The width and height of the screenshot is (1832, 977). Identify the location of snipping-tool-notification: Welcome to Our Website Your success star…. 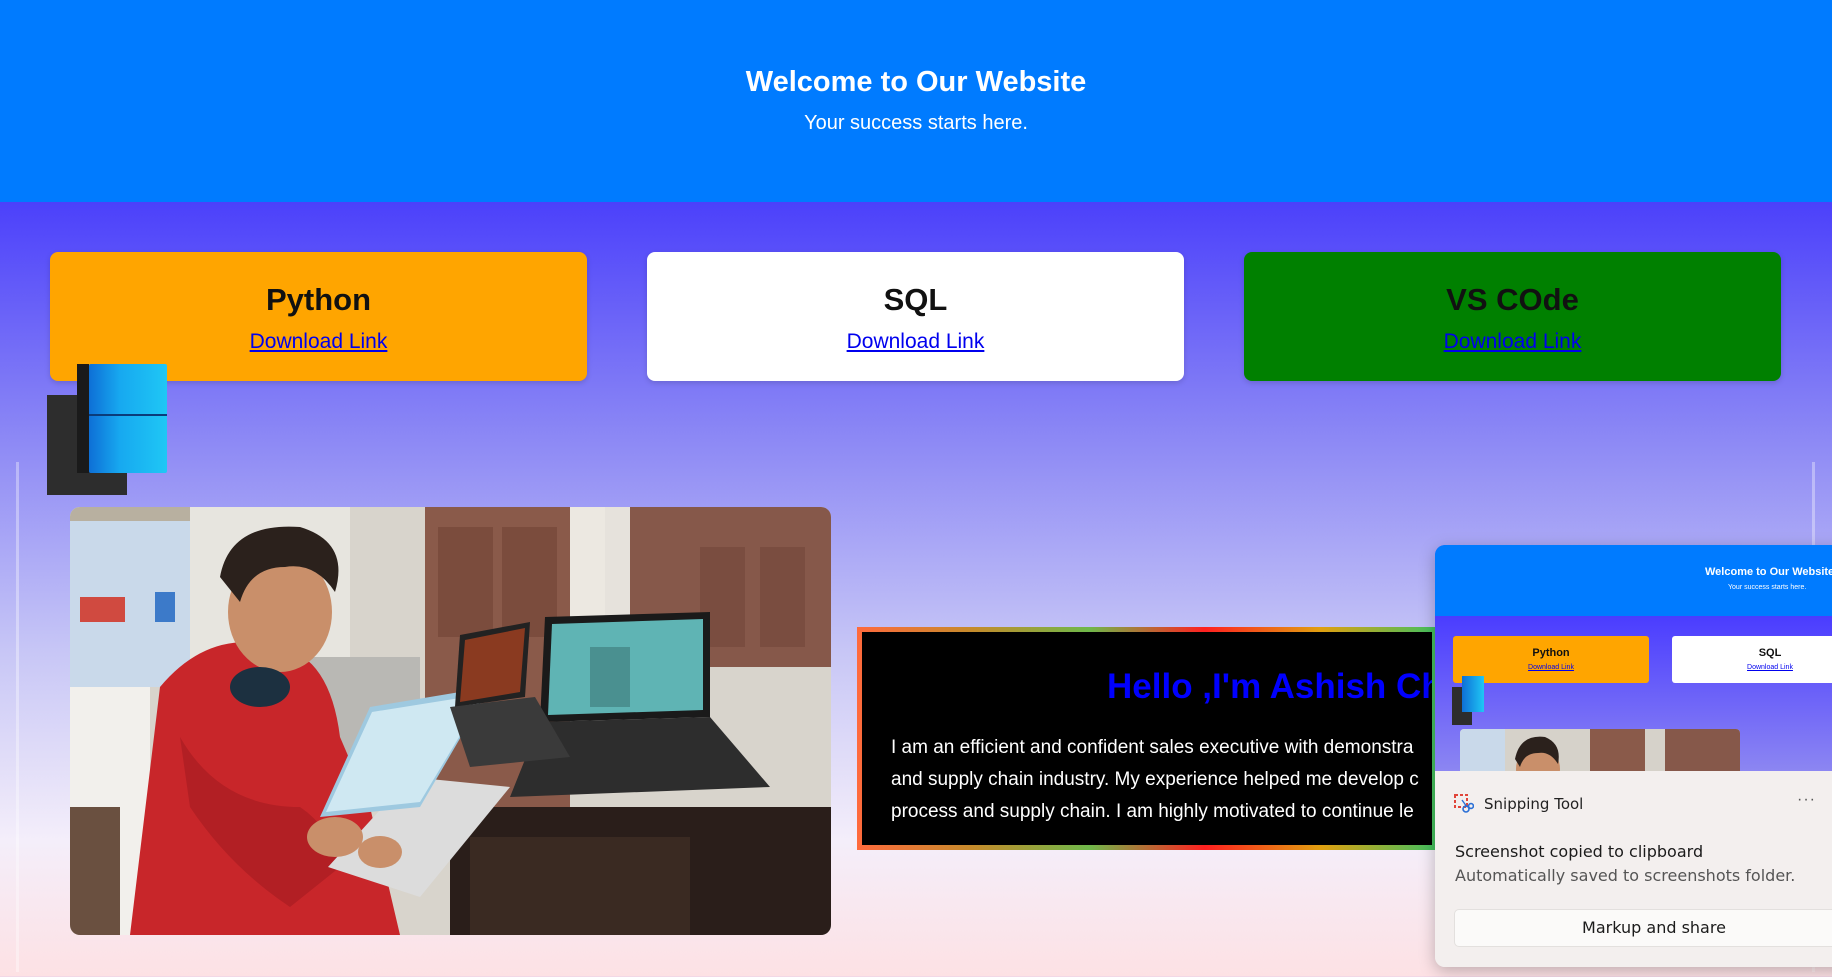
(1633, 756).